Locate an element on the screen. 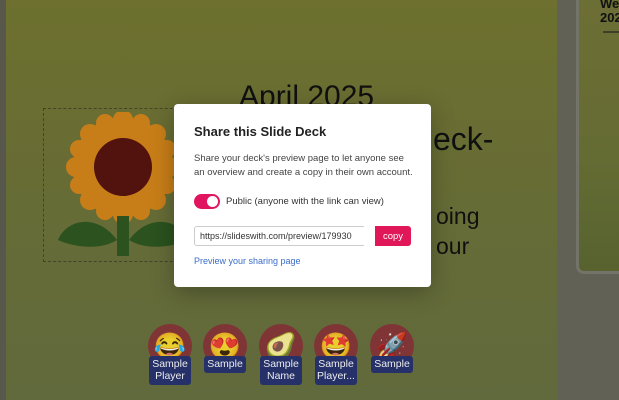 The height and width of the screenshot is (400, 619). share-url-field is located at coordinates (279, 236).